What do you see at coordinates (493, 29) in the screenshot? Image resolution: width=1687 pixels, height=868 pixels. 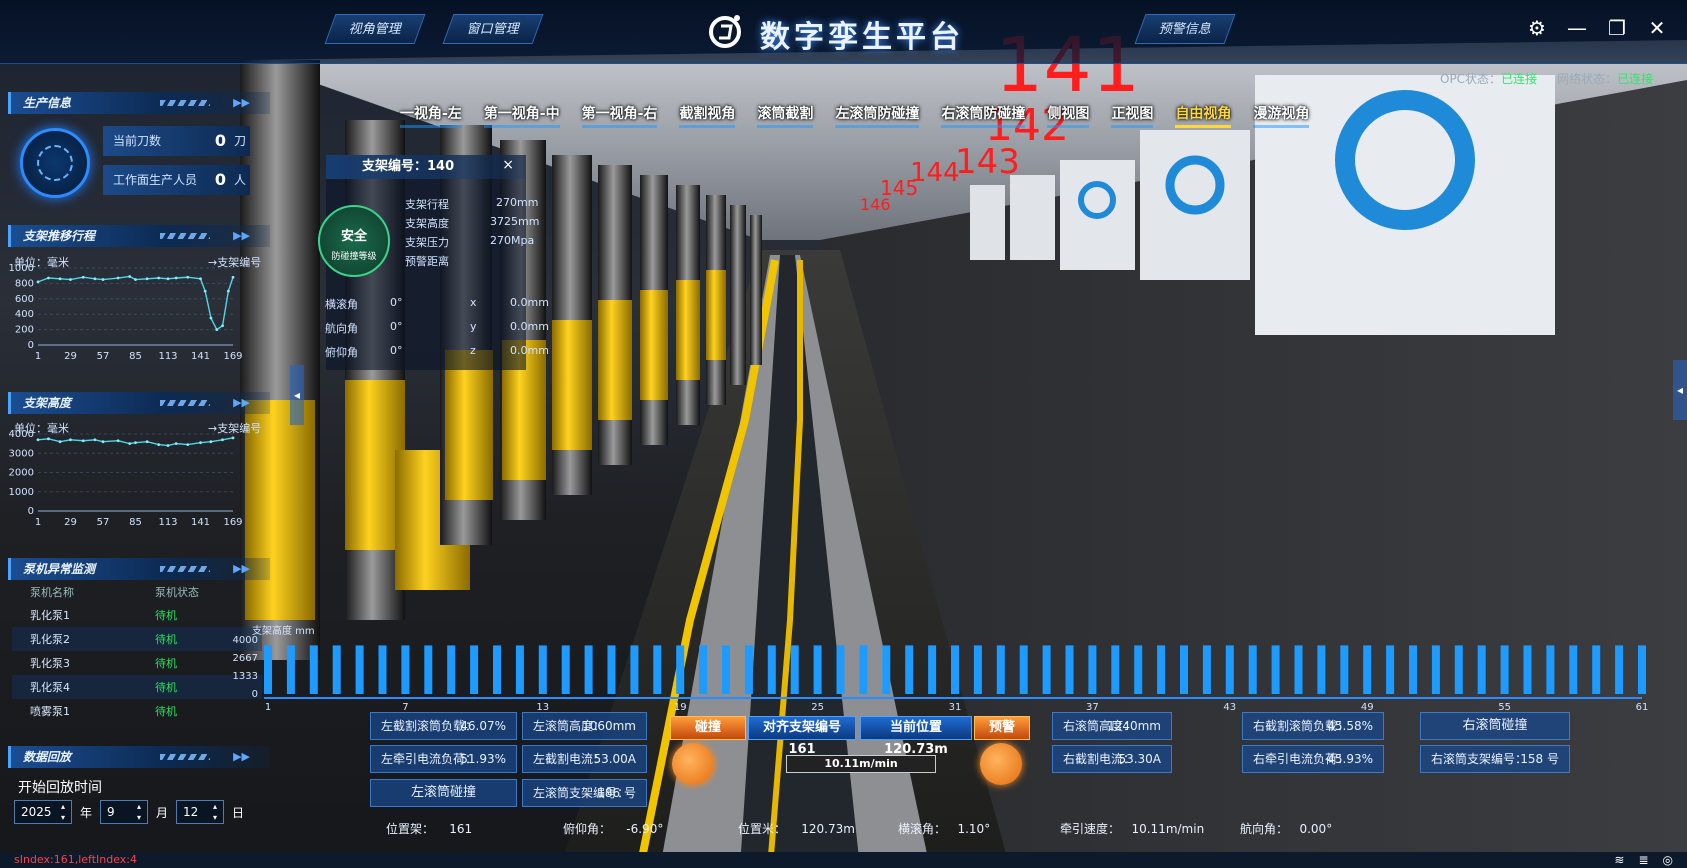 I see `window-management-button: 窗口管理` at bounding box center [493, 29].